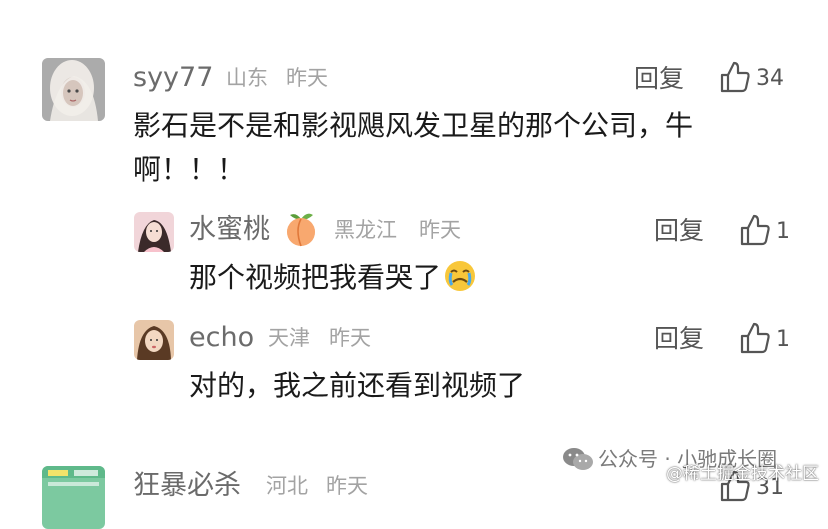  What do you see at coordinates (189, 169) in the screenshot?
I see `comment-content: 啊！！！` at bounding box center [189, 169].